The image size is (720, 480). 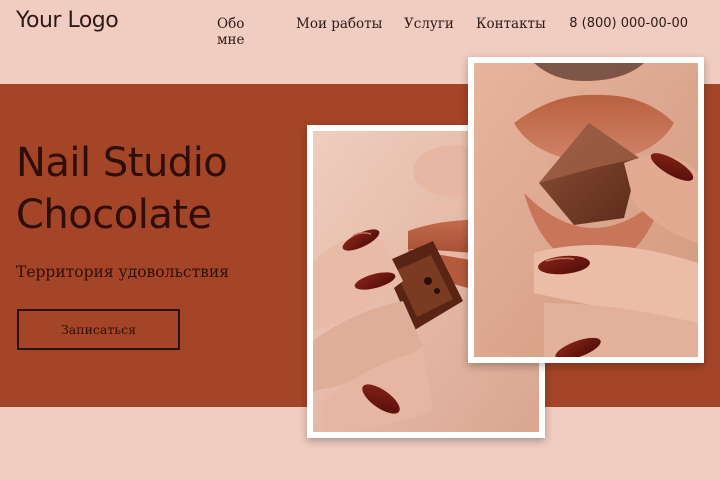 I want to click on hero-title-line-2: Chocolate, so click(x=114, y=215).